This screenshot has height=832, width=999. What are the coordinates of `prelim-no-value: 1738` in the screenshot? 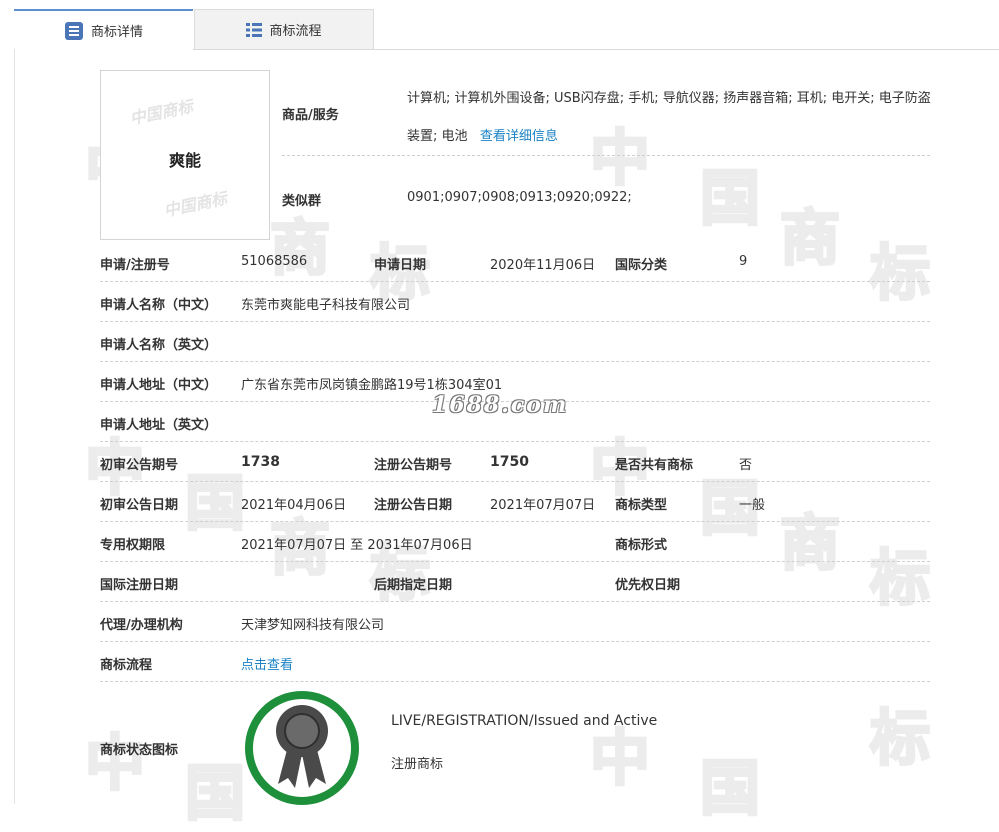 It's located at (260, 462).